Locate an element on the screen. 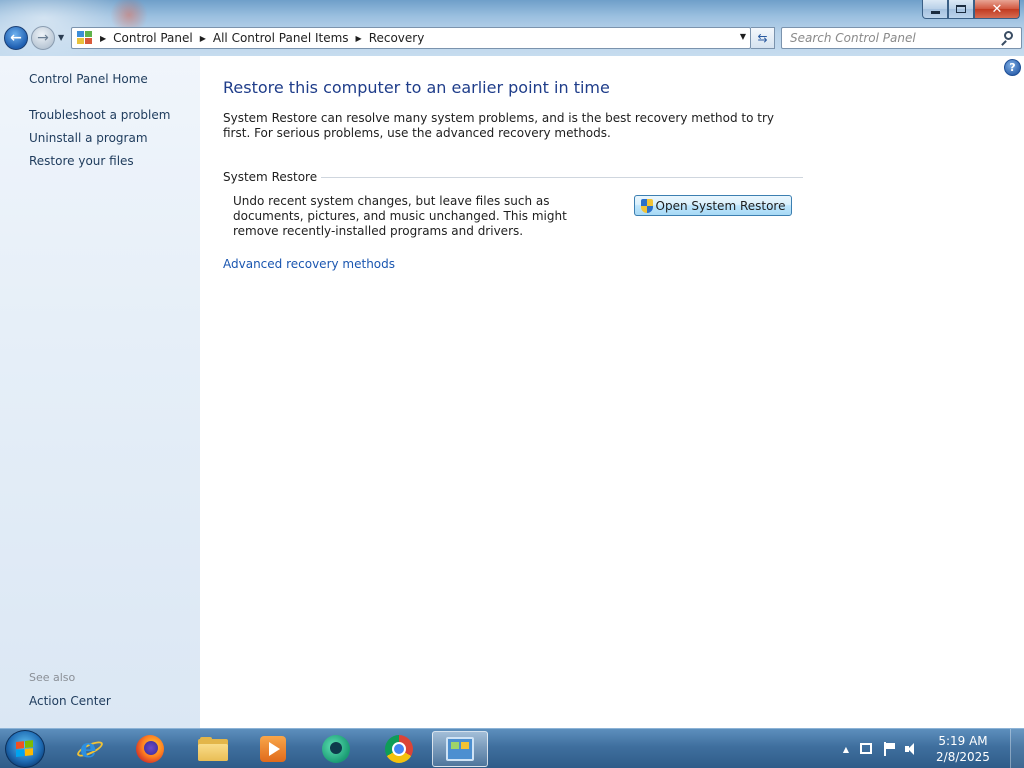 The image size is (1024, 768). arrow-left-icon: ← is located at coordinates (16, 38).